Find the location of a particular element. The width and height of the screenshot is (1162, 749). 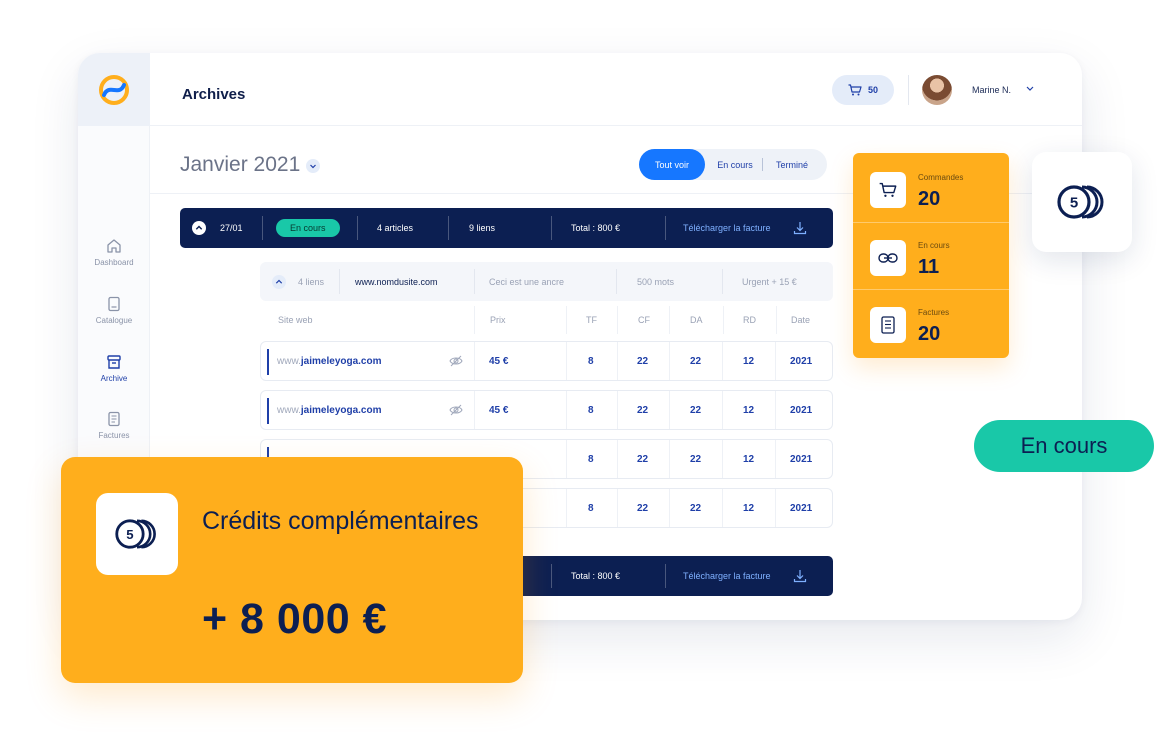

order-links: 9 liens is located at coordinates (482, 228).